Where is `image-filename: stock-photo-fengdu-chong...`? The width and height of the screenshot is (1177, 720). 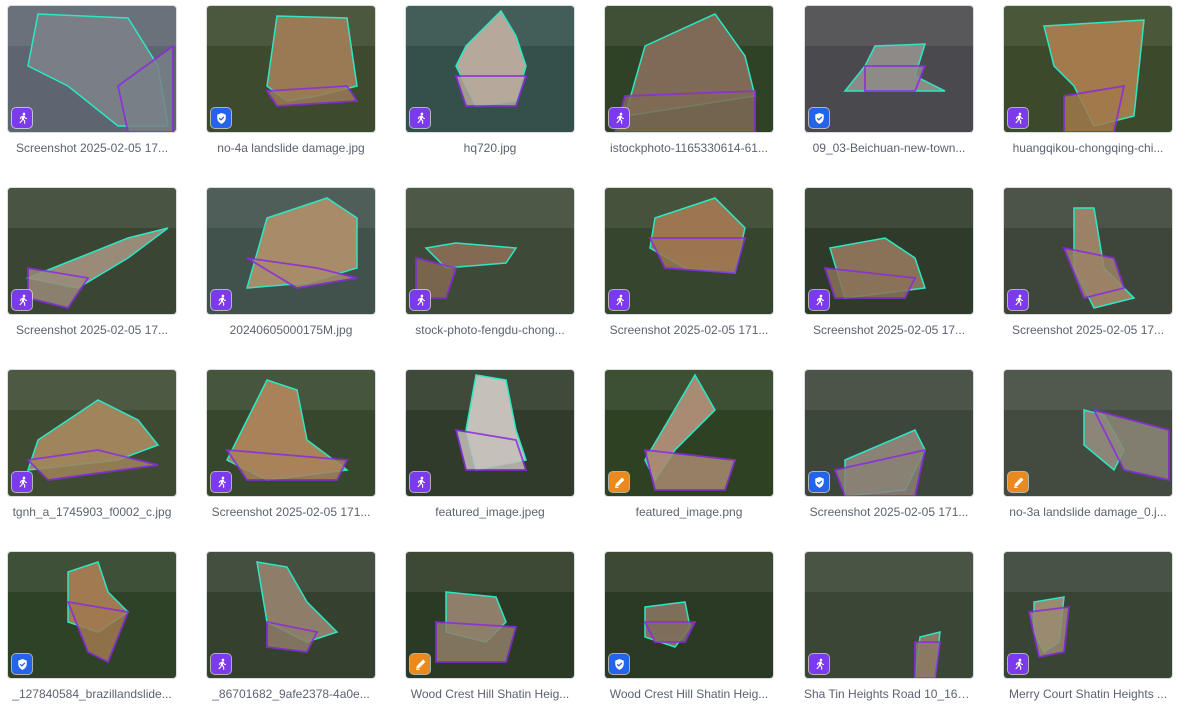
image-filename: stock-photo-fengdu-chong... is located at coordinates (490, 330).